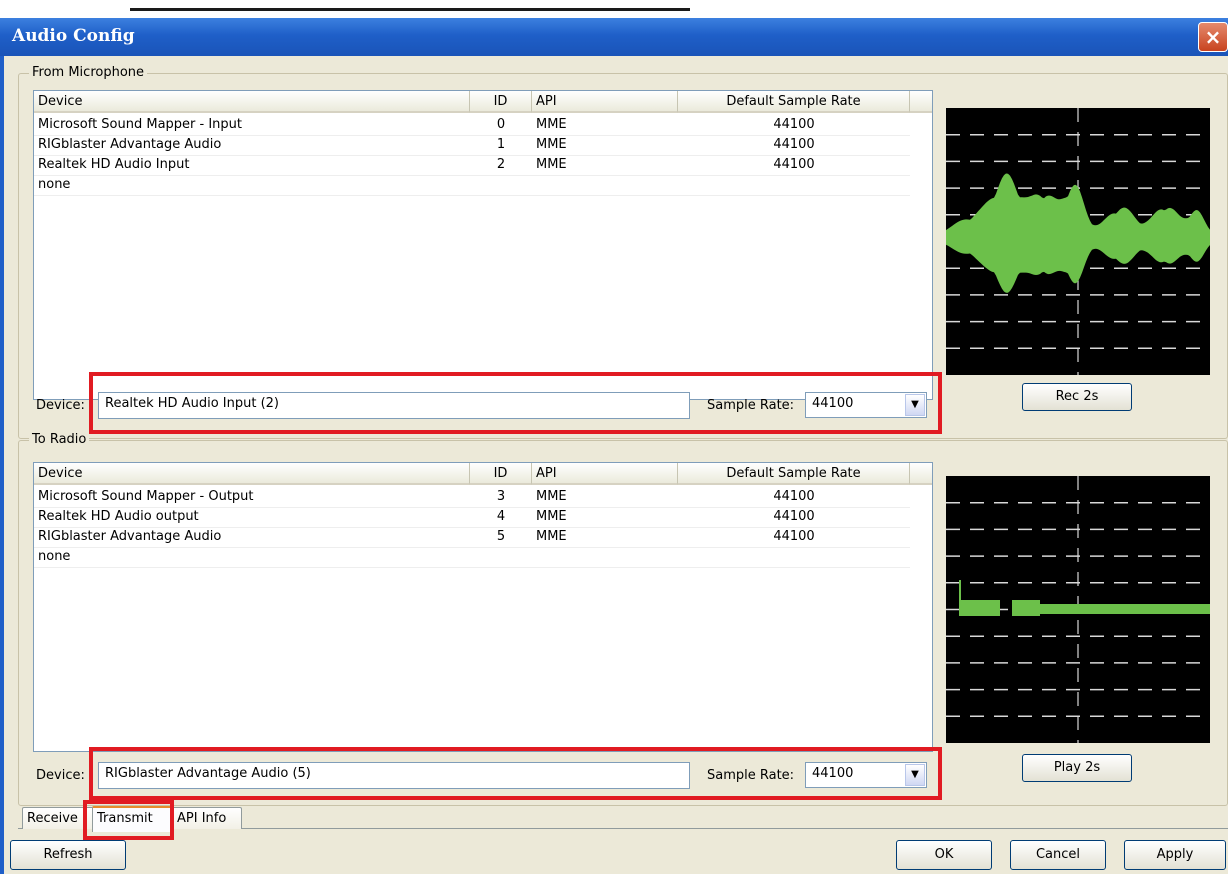 This screenshot has height=874, width=1228. I want to click on tab-api-info: API Info, so click(207, 818).